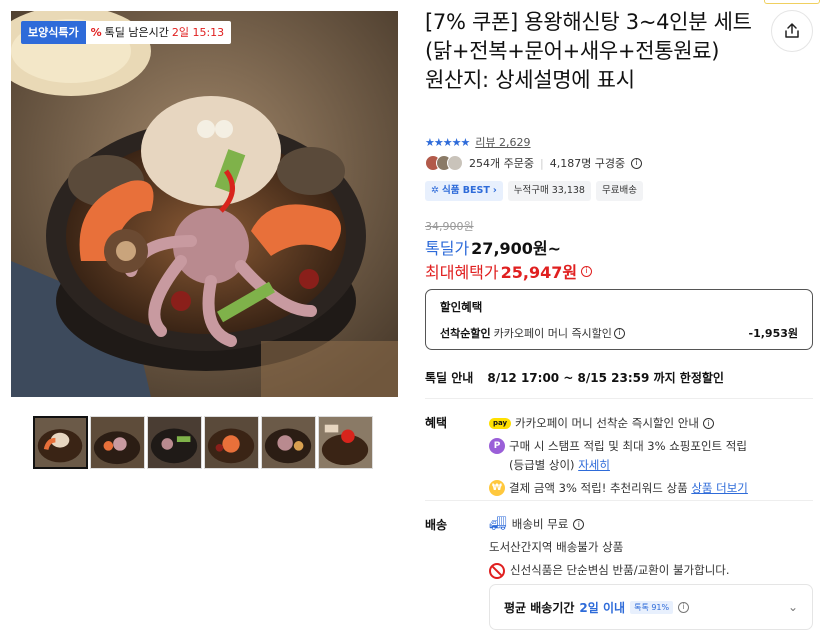 The width and height of the screenshot is (837, 644). Describe the element at coordinates (462, 272) in the screenshot. I see `max-price-label: 최대혜택가` at that location.